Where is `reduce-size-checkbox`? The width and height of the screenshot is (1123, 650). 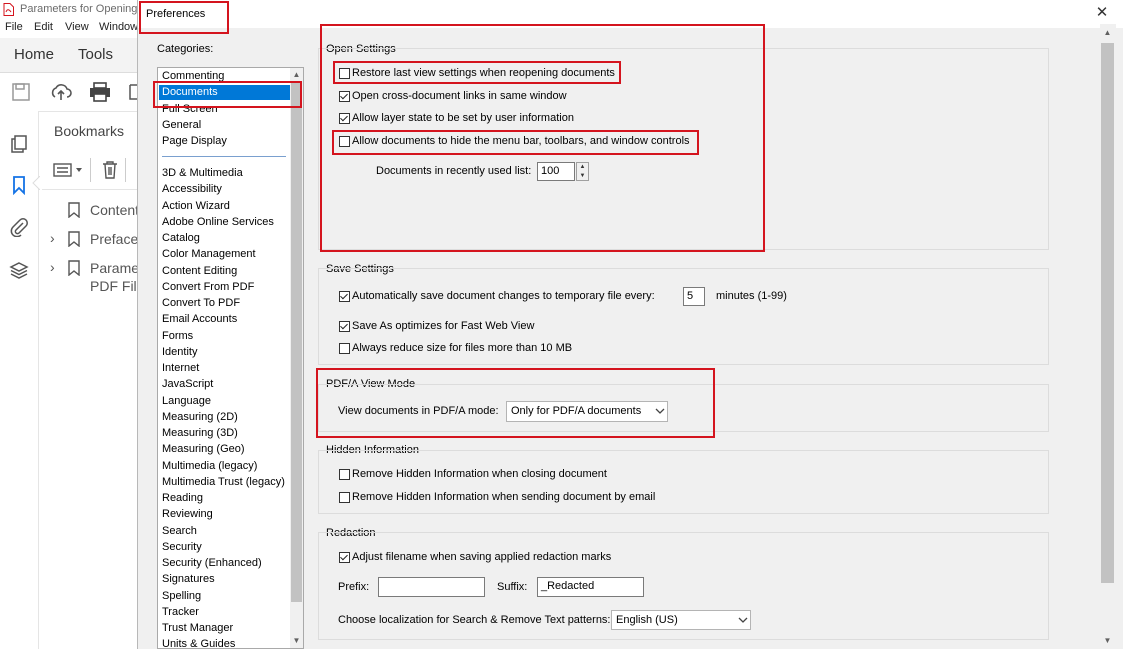 reduce-size-checkbox is located at coordinates (344, 348).